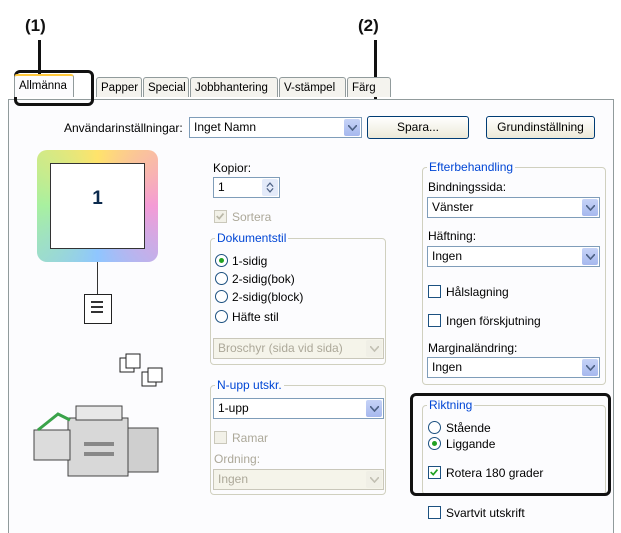  I want to click on callout-2-label: (2), so click(368, 25).